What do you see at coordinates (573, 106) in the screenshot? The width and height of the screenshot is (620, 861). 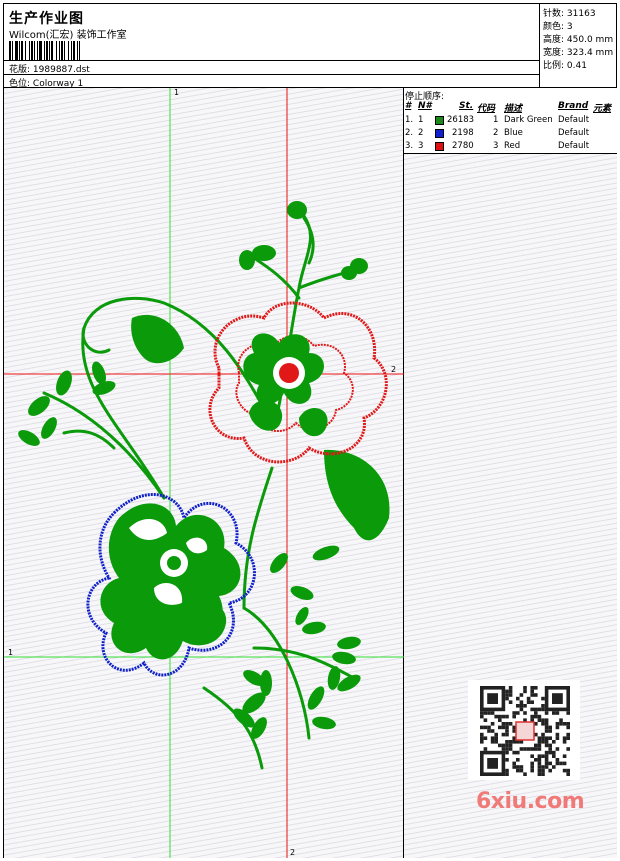 I see `col-brand: Brand` at bounding box center [573, 106].